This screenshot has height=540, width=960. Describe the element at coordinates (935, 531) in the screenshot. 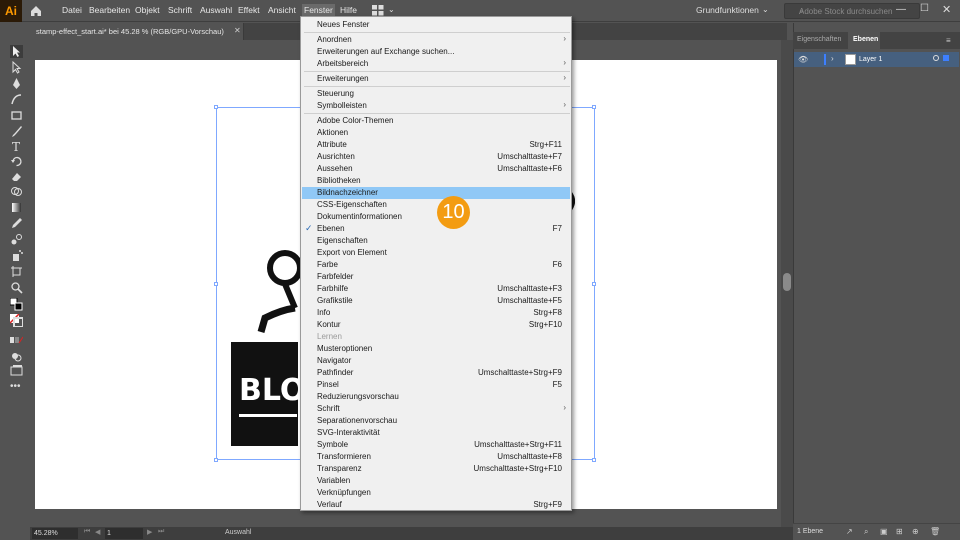

I see `trash-icon: 🗑` at that location.